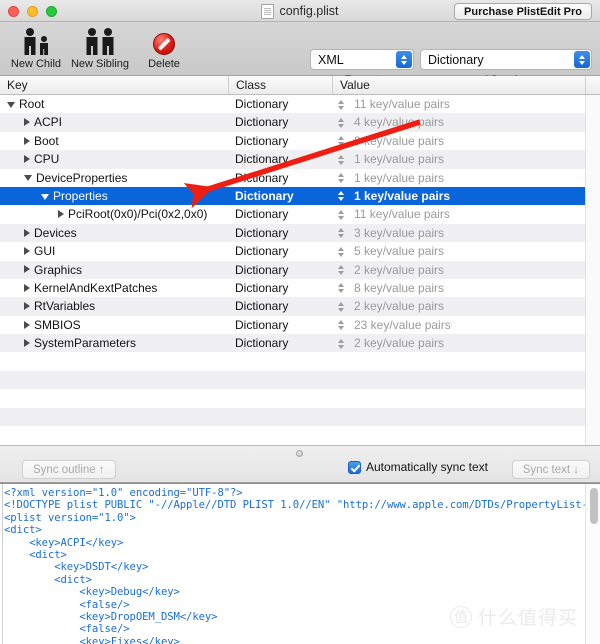  I want to click on row-key-label: GUI, so click(45, 251).